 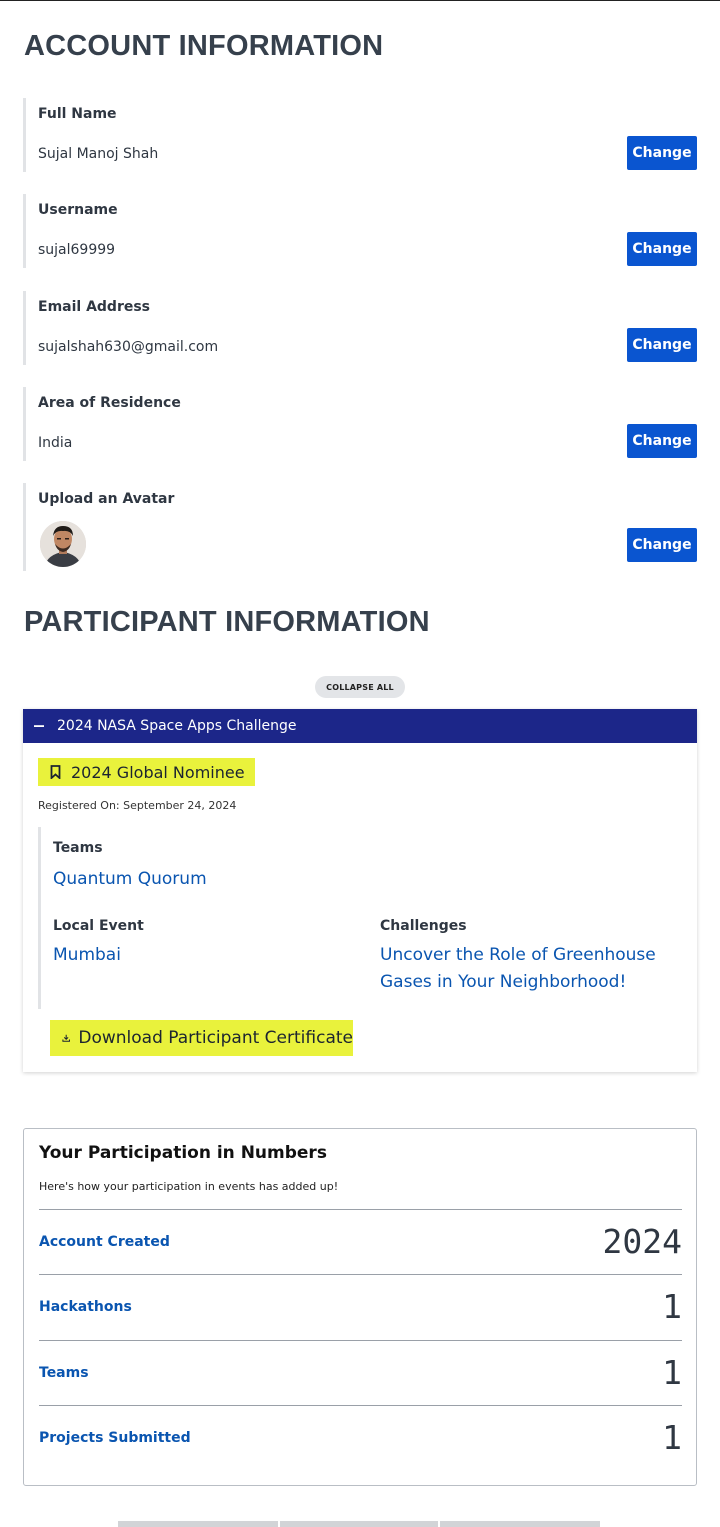 What do you see at coordinates (360, 1241) in the screenshot?
I see `stat-row: Account Created 2024` at bounding box center [360, 1241].